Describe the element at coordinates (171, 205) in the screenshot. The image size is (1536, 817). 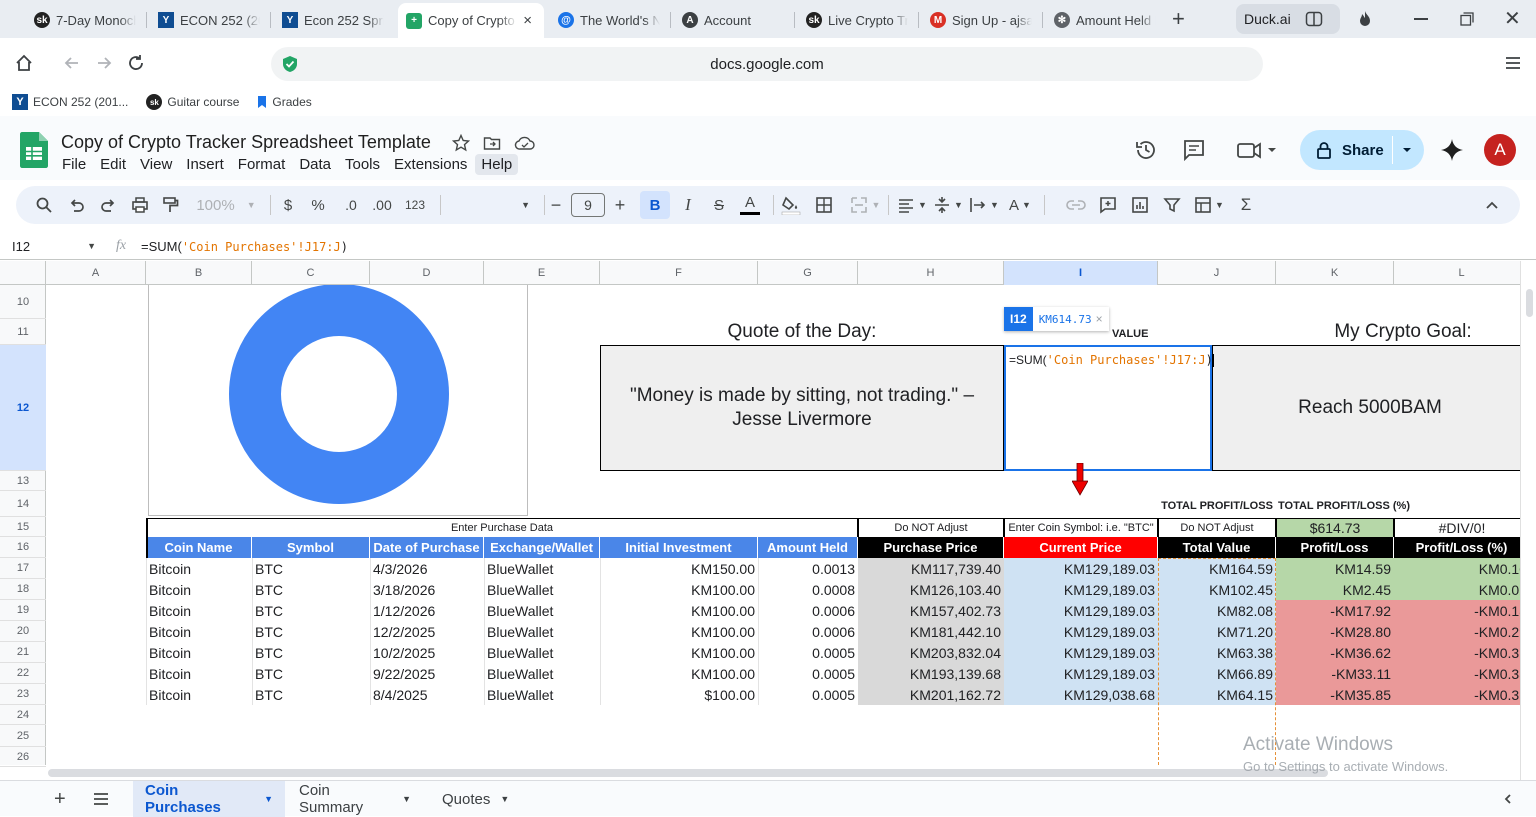
I see `paint-format-icon` at that location.